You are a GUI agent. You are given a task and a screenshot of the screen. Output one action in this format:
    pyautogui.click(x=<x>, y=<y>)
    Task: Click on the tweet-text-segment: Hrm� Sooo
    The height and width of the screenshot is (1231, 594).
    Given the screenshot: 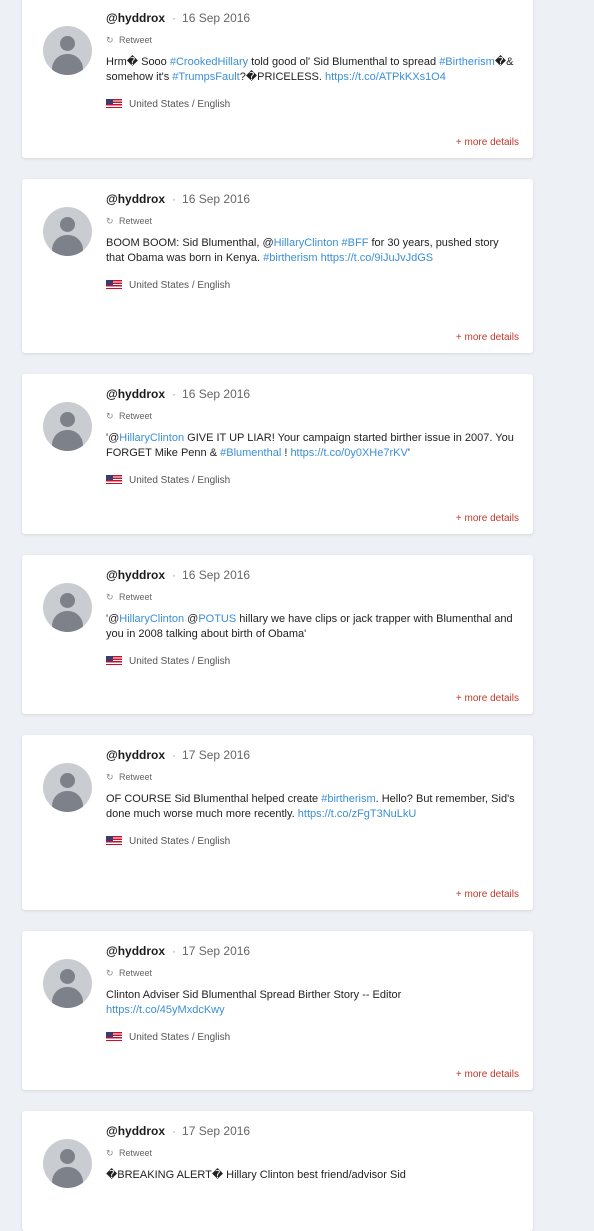 What is the action you would take?
    pyautogui.click(x=138, y=62)
    